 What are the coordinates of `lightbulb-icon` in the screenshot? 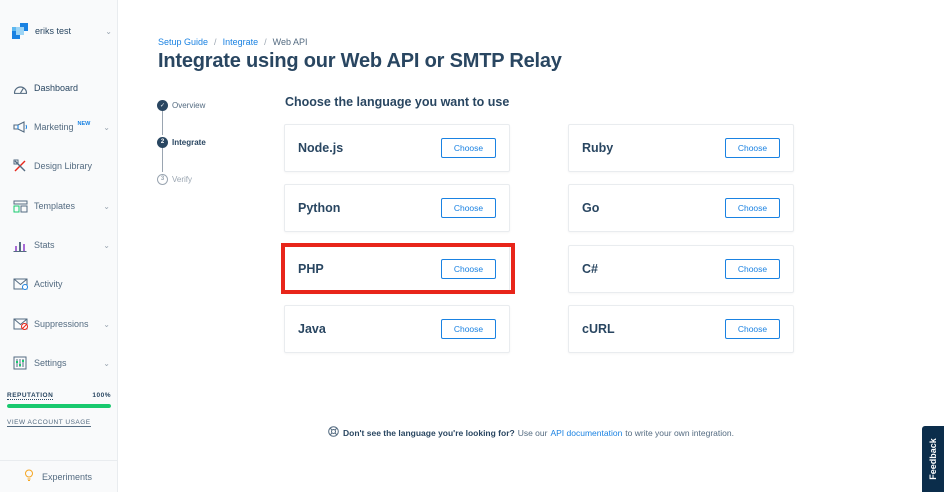 It's located at (29, 477).